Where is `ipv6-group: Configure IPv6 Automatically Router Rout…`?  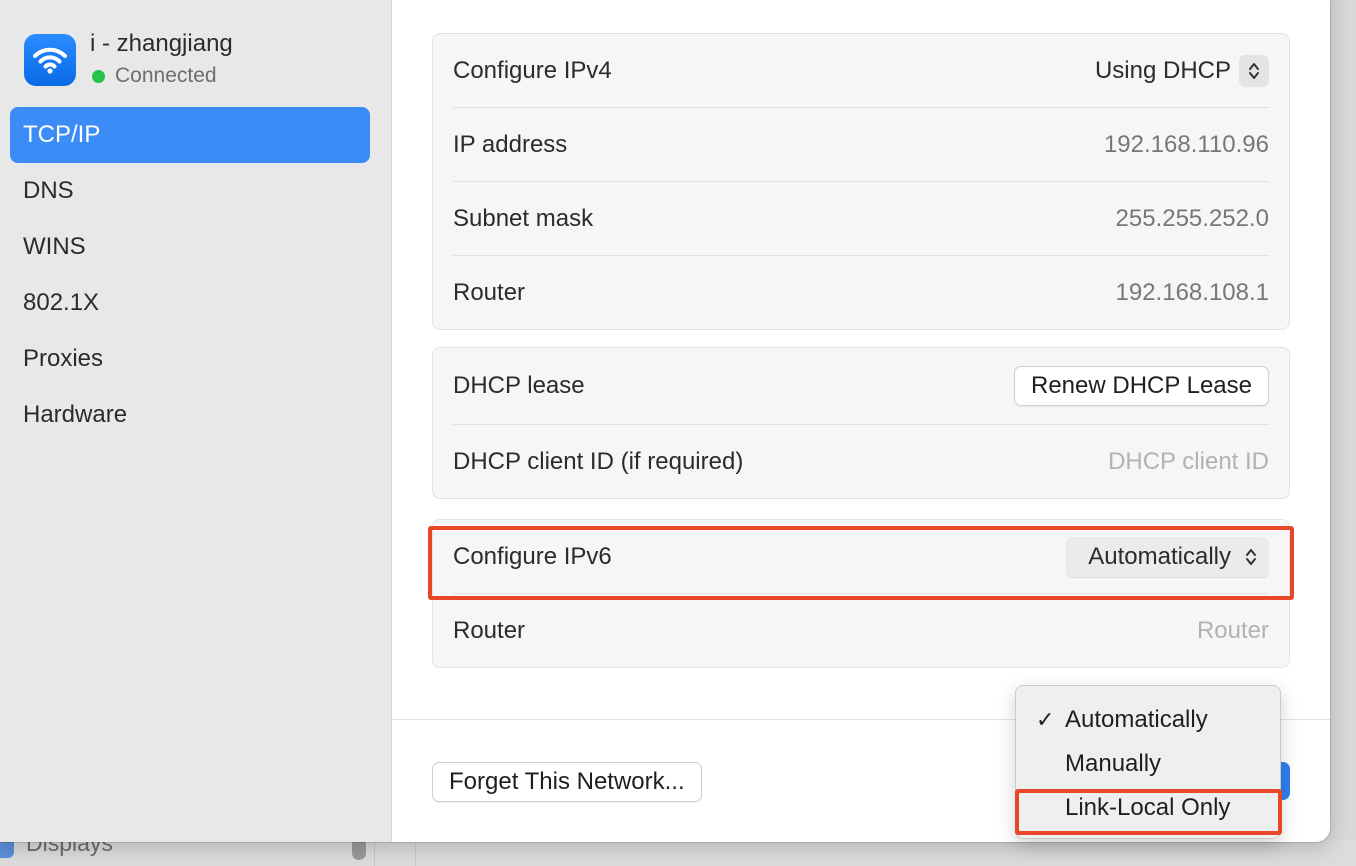
ipv6-group: Configure IPv6 Automatically Router Rout… is located at coordinates (861, 593).